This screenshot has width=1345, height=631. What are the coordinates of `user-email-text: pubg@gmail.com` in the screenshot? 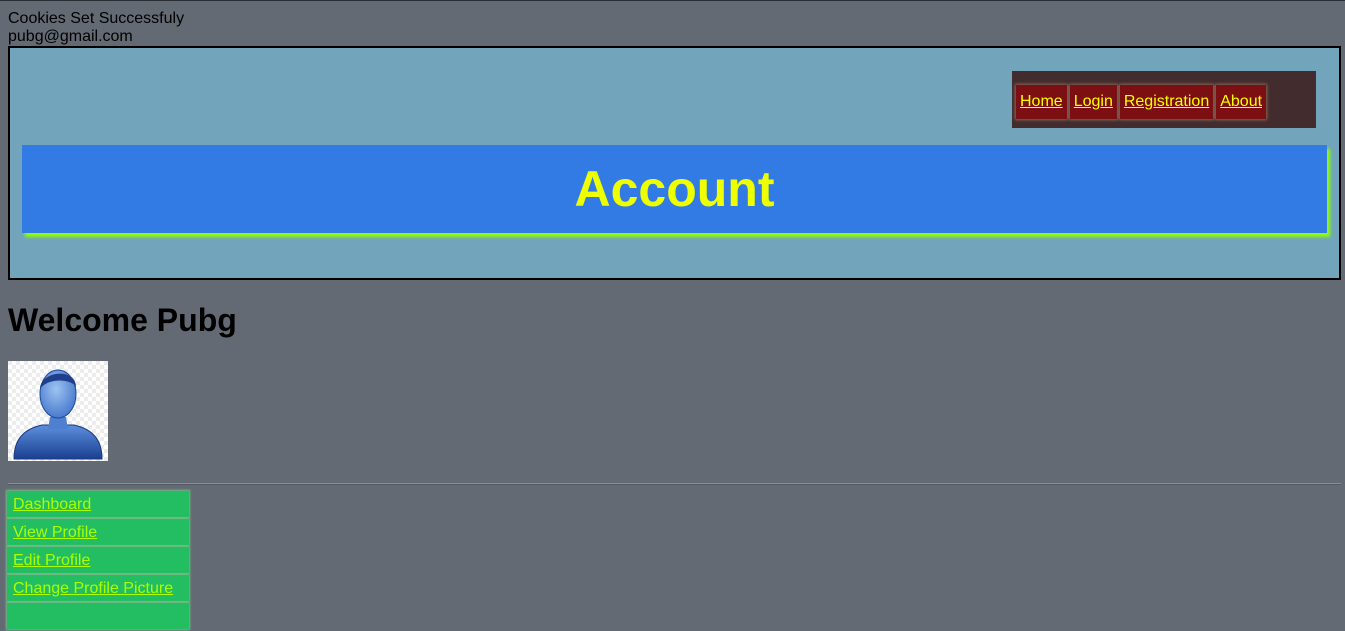 It's located at (70, 36).